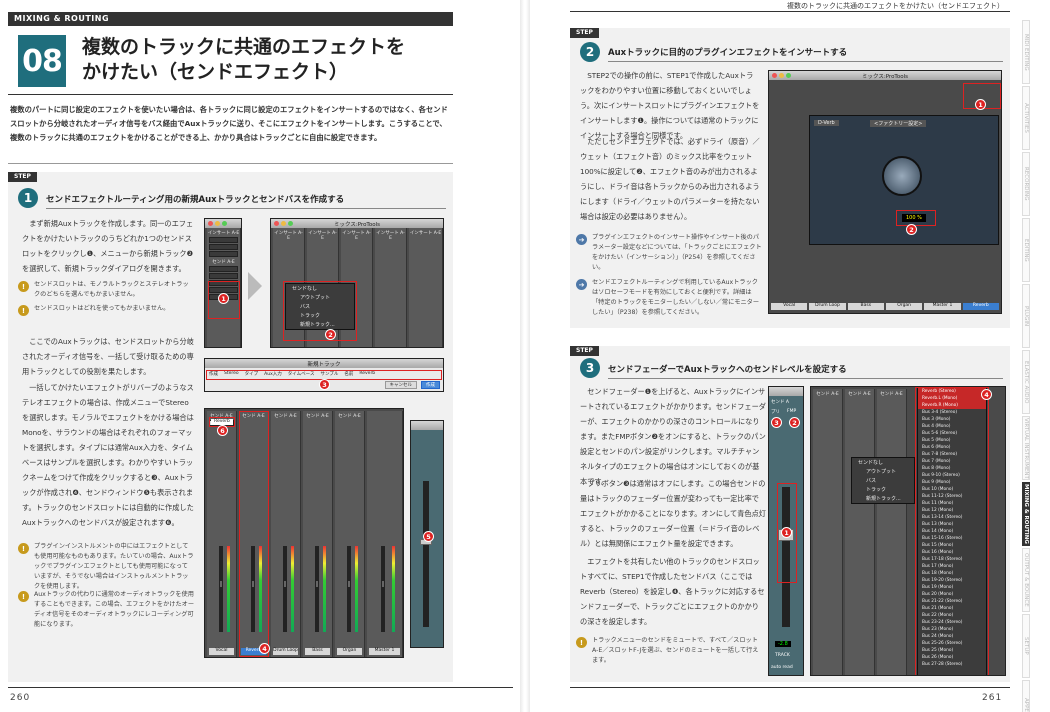  Describe the element at coordinates (1026, 250) in the screenshot. I see `side-tab: EDITING` at that location.